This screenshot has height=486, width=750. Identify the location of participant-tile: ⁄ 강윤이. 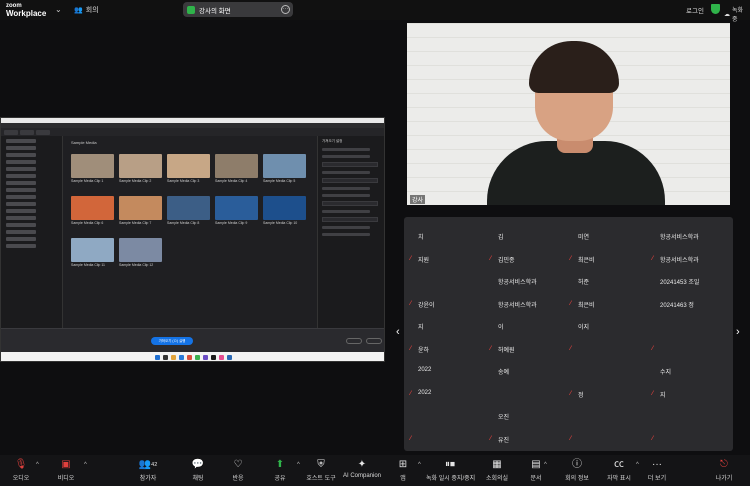
(449, 304).